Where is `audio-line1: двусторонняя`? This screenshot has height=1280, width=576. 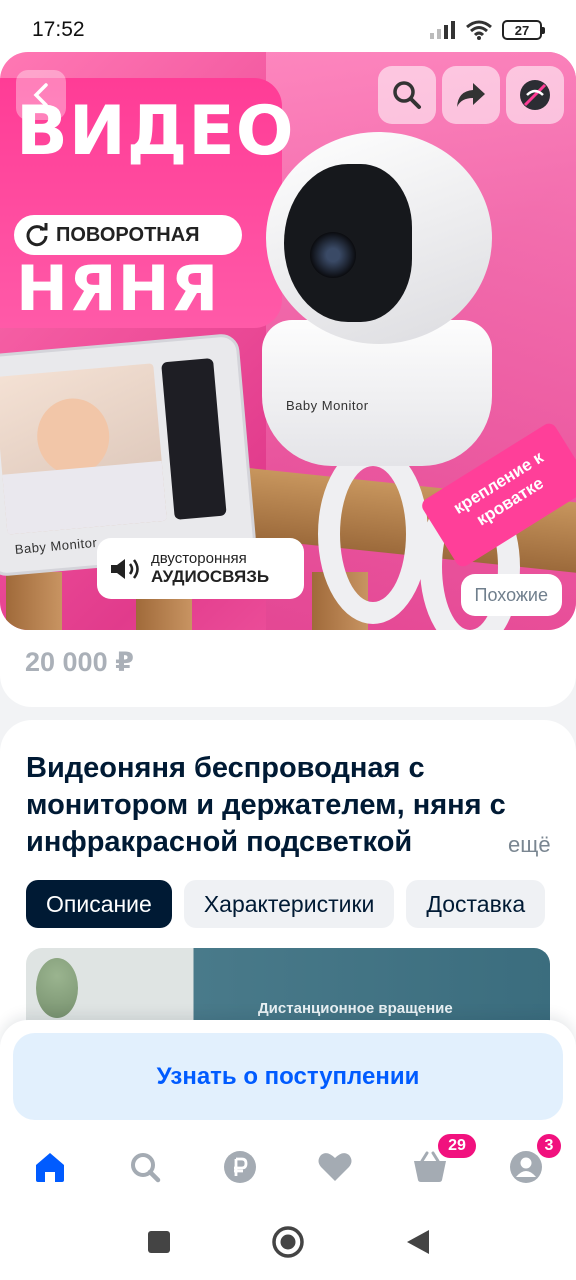
audio-line1: двусторонняя is located at coordinates (199, 558).